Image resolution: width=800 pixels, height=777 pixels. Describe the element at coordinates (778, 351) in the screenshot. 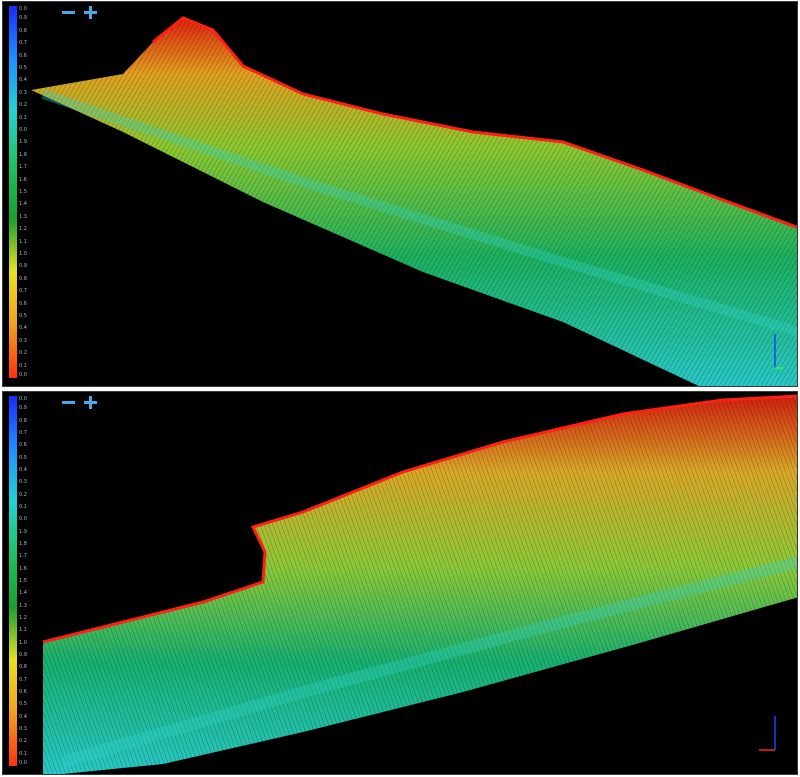

I see `axis-gizmo-top` at that location.